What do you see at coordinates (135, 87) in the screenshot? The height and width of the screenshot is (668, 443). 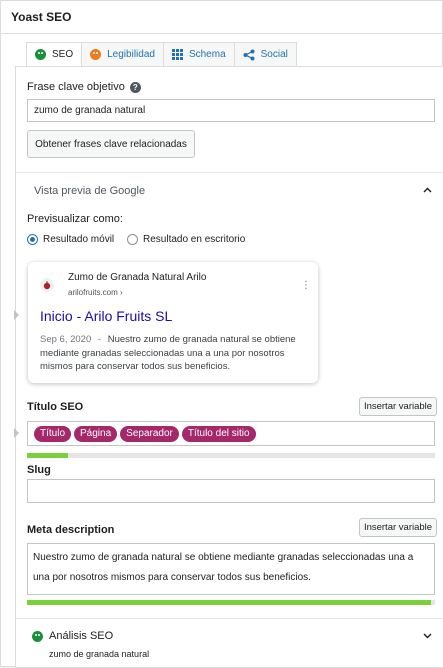 I see `help-icon: ?` at bounding box center [135, 87].